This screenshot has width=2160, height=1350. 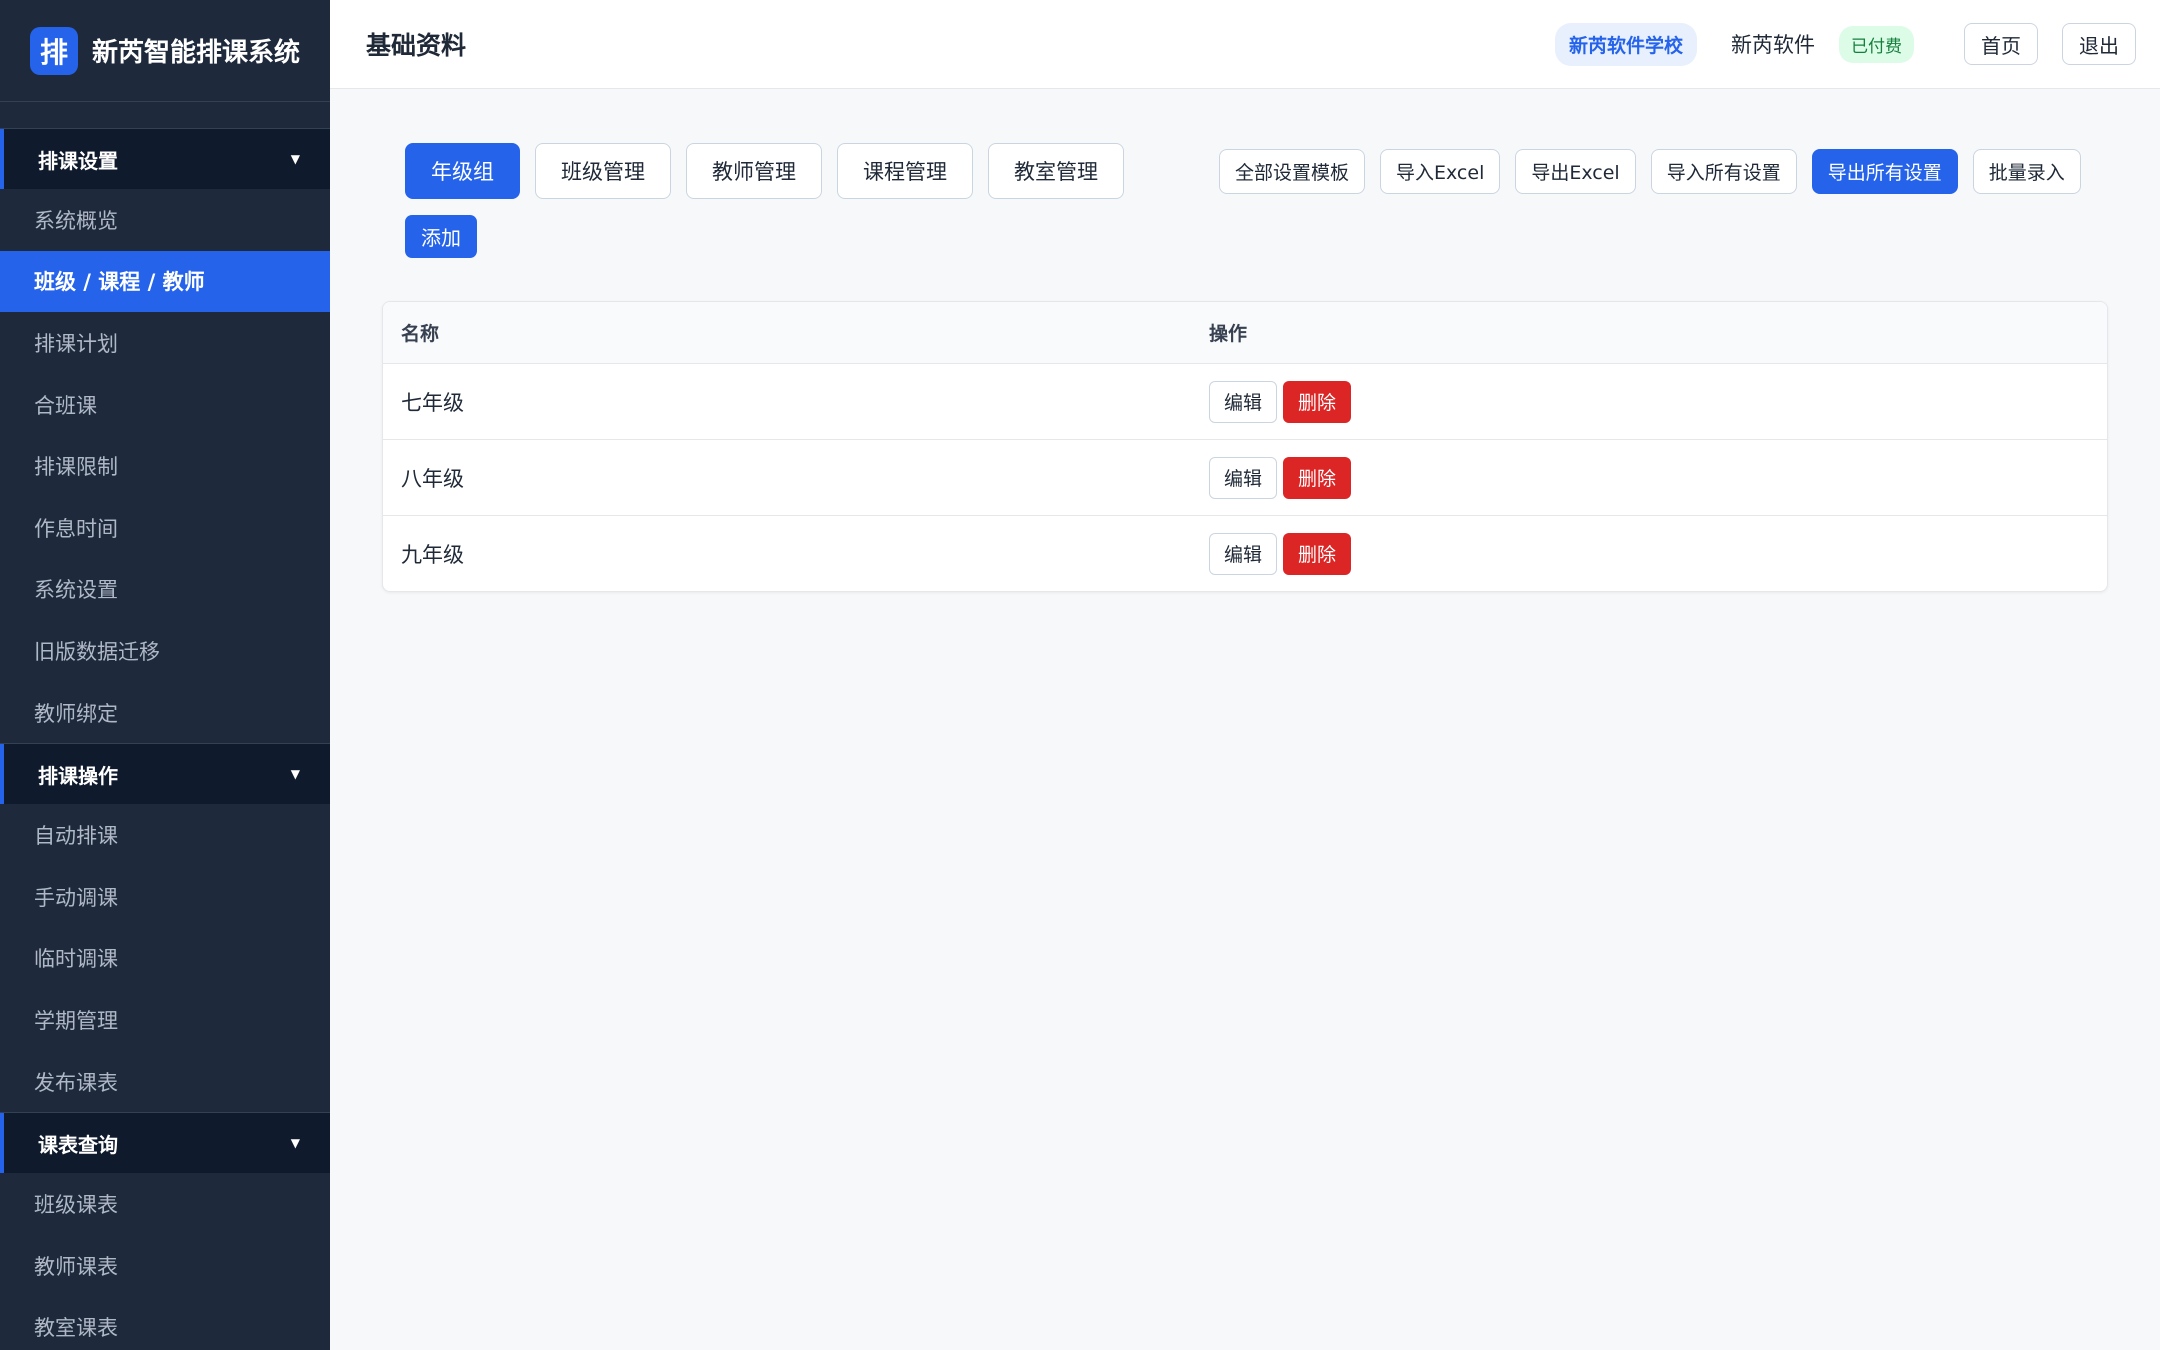 I want to click on logout-button: 退出, so click(x=2099, y=44).